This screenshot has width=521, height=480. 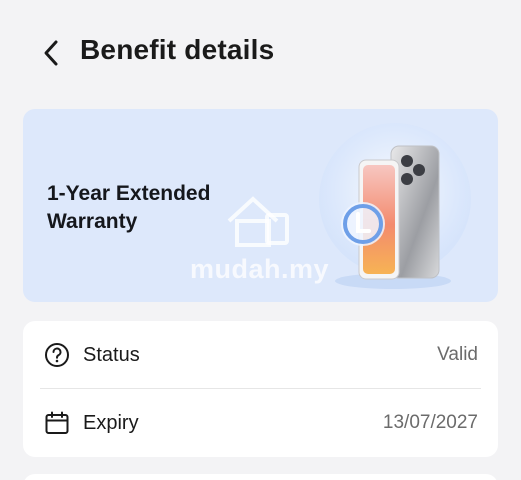 What do you see at coordinates (260, 355) in the screenshot?
I see `status-row: Status Valid` at bounding box center [260, 355].